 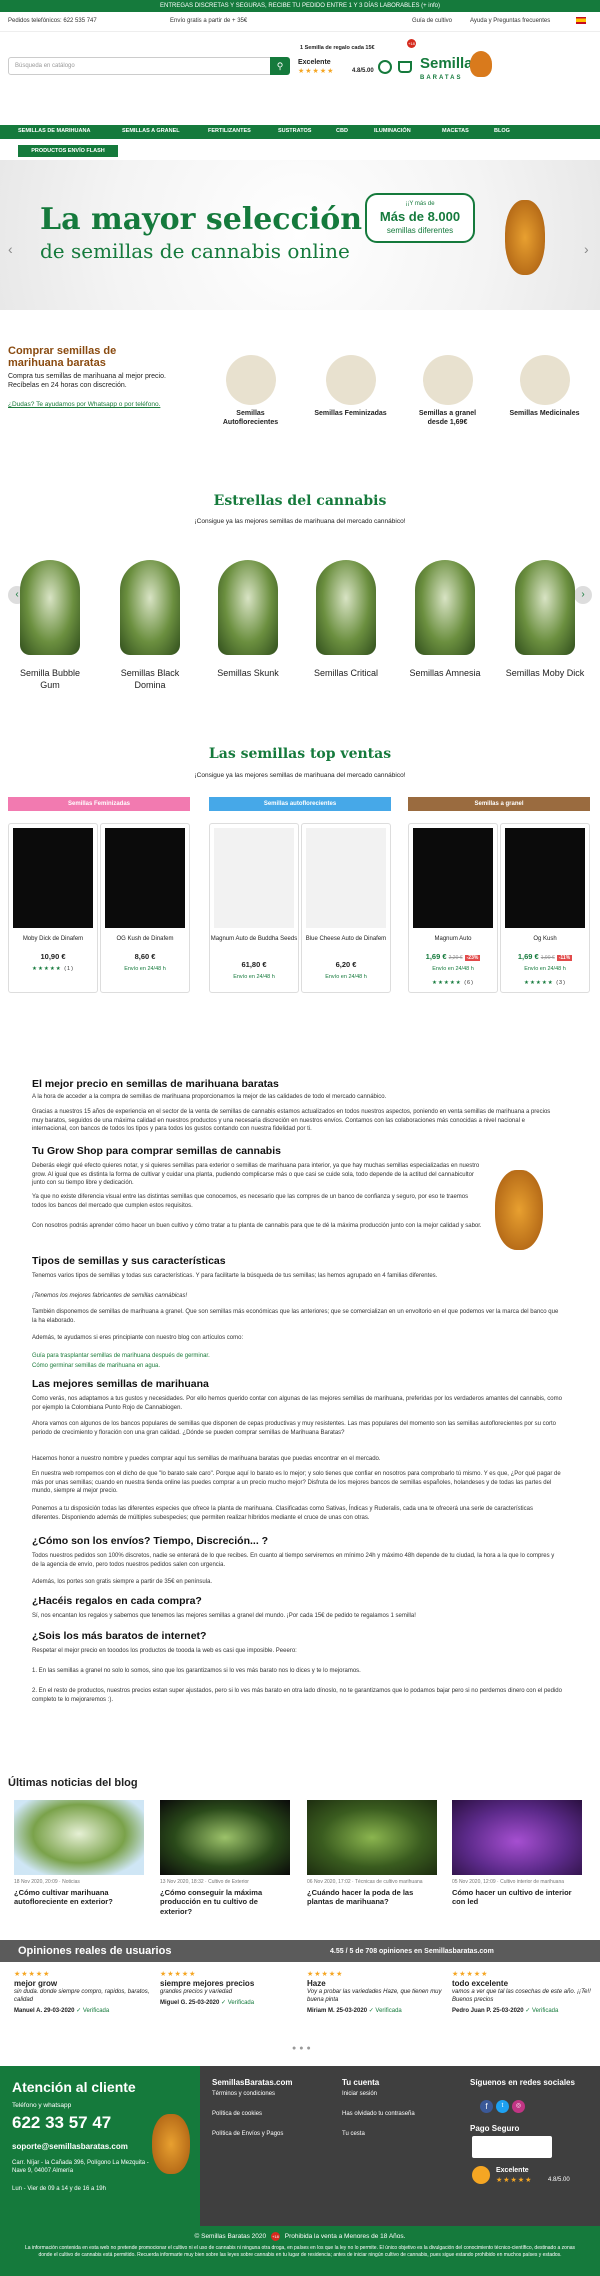 I want to click on category-bulk: Semillas a granel desde 1,69€, so click(x=447, y=391).